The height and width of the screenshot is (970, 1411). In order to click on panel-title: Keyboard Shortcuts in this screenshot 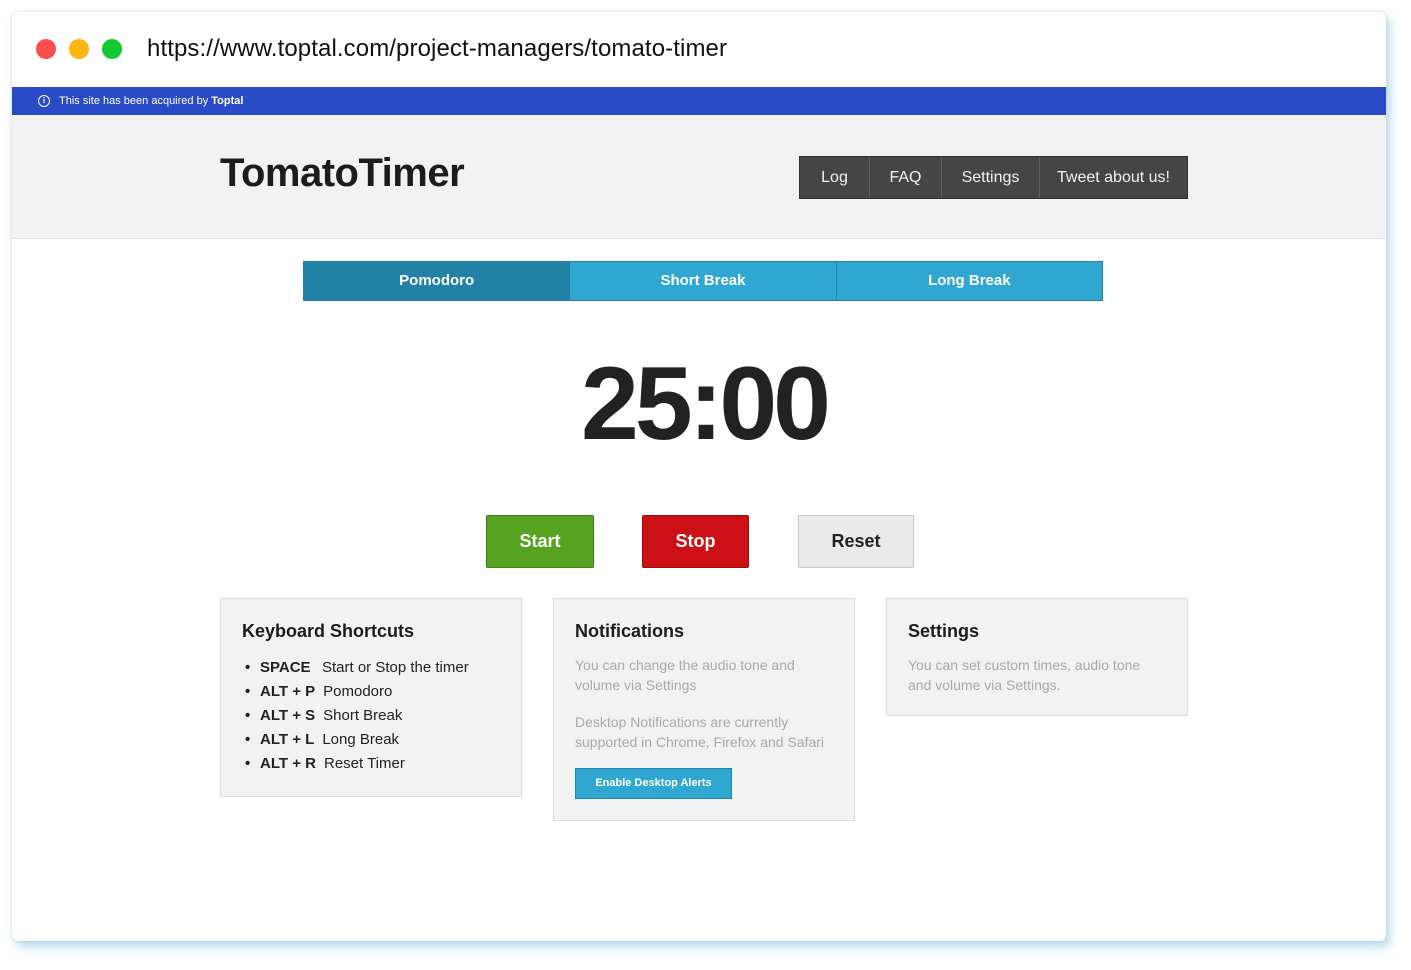, I will do `click(328, 631)`.